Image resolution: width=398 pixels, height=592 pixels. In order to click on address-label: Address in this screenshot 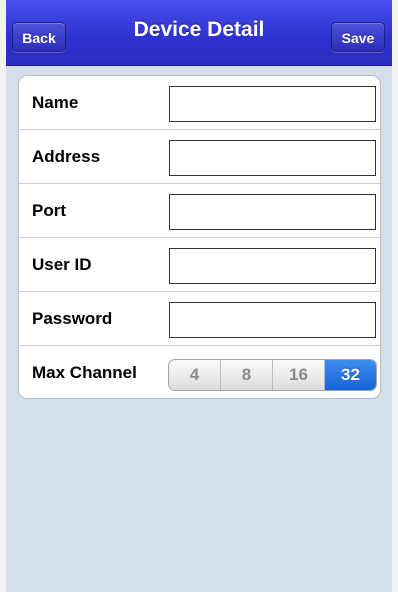, I will do `click(66, 156)`.